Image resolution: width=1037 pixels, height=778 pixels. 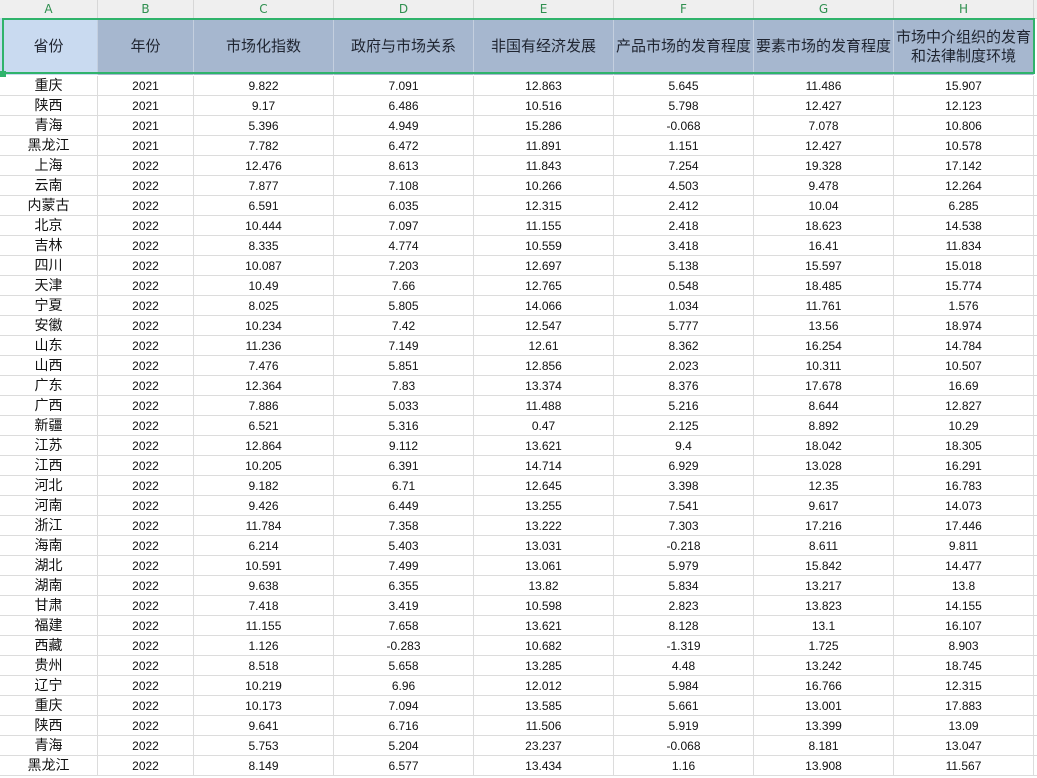 What do you see at coordinates (964, 486) in the screenshot?
I see `cell-H: 16.783` at bounding box center [964, 486].